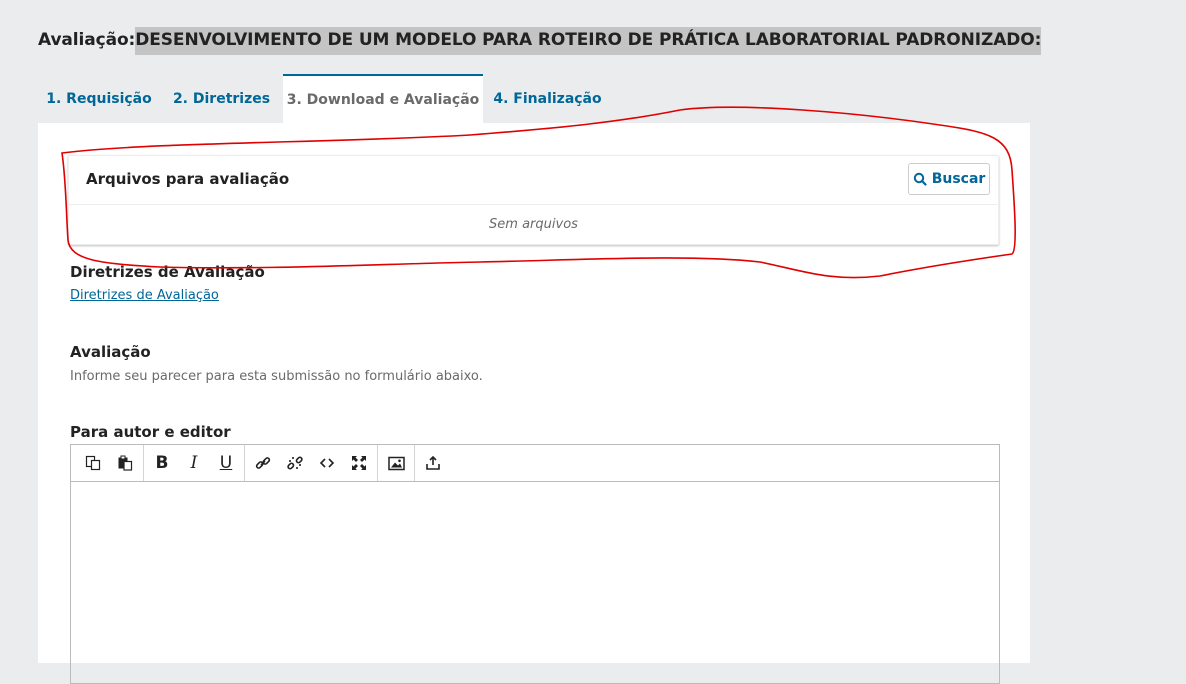  What do you see at coordinates (99, 98) in the screenshot?
I see `tab-requisicao: 1. Requisição` at bounding box center [99, 98].